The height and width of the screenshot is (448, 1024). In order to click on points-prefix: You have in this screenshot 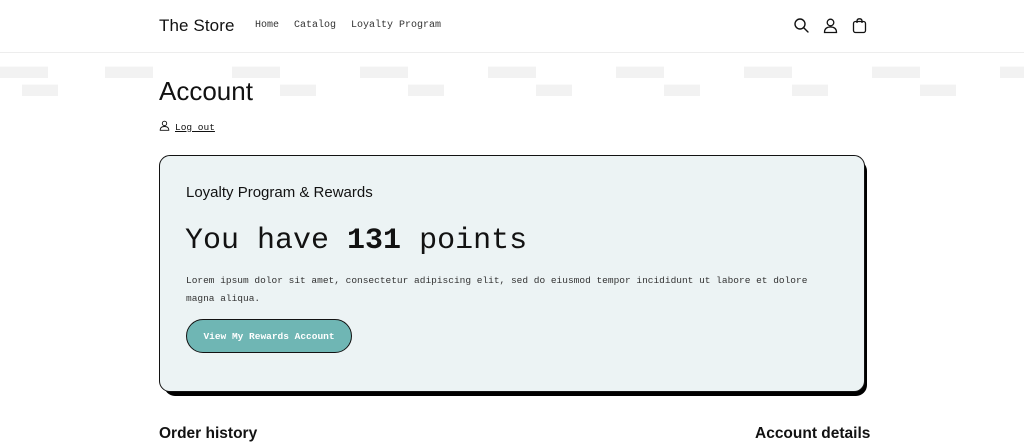, I will do `click(257, 241)`.